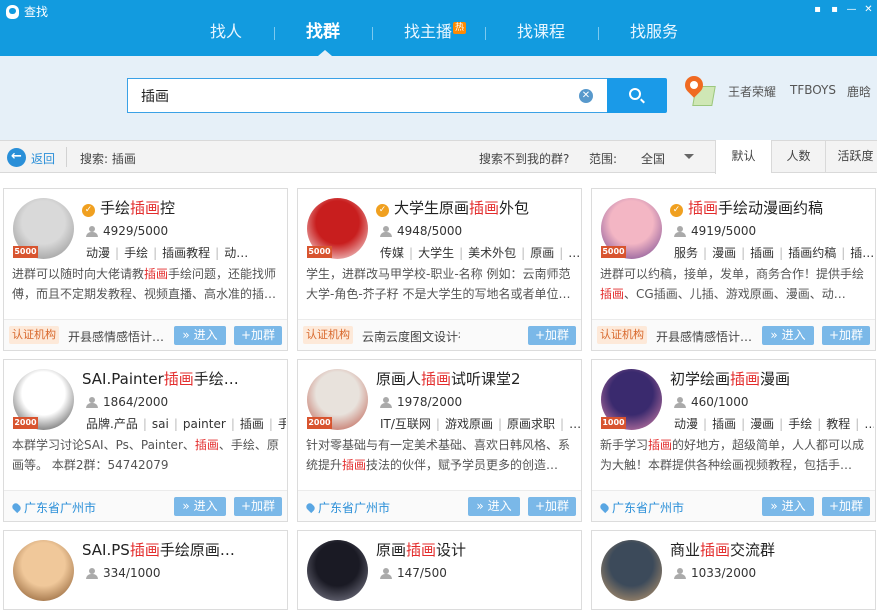 This screenshot has width=877, height=610. I want to click on group-tag: sai, so click(160, 424).